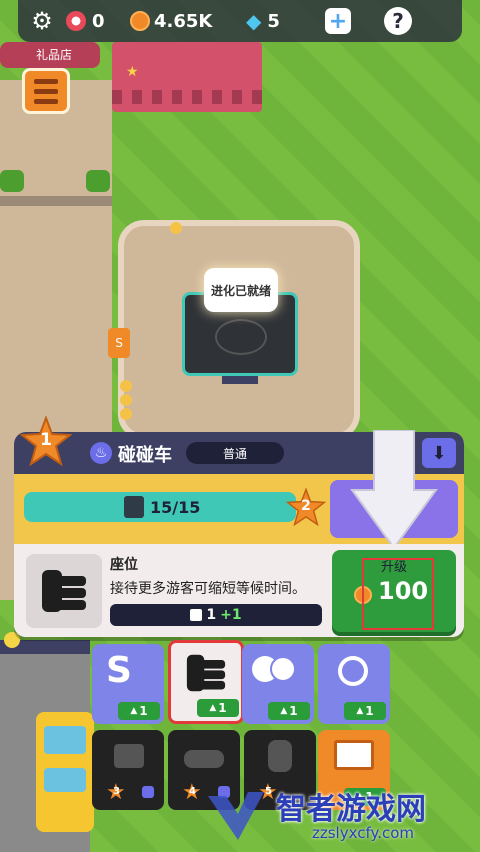 This screenshot has width=480, height=852. I want to click on gate-stripes, so click(187, 97).